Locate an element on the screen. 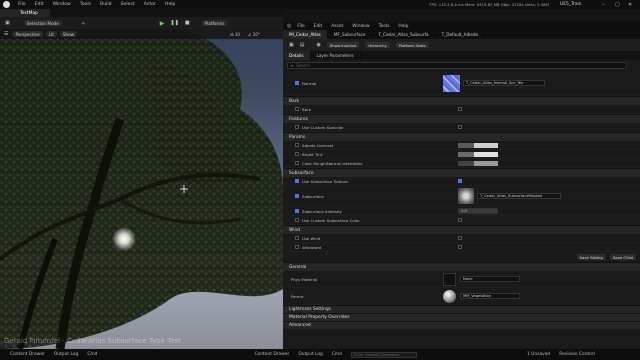 Image resolution: width=640 pixels, height=360 pixels. ue-logo-icon is located at coordinates (6, 4).